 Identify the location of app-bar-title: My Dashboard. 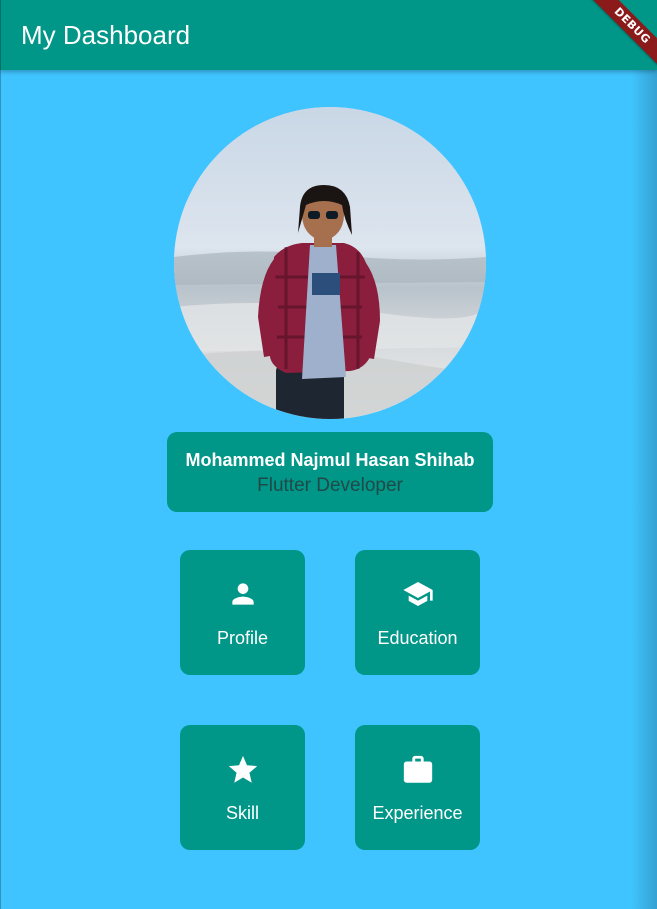
(106, 35).